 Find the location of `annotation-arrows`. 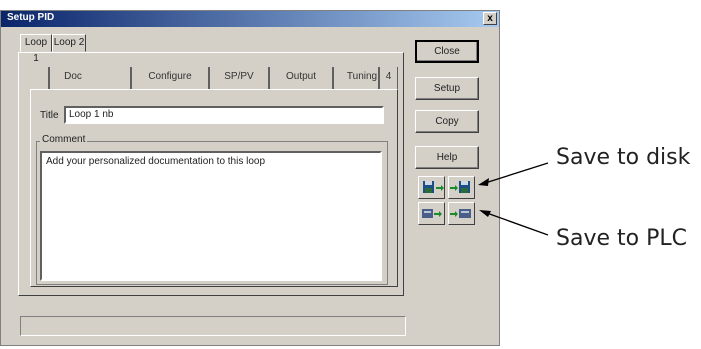

annotation-arrows is located at coordinates (513, 199).